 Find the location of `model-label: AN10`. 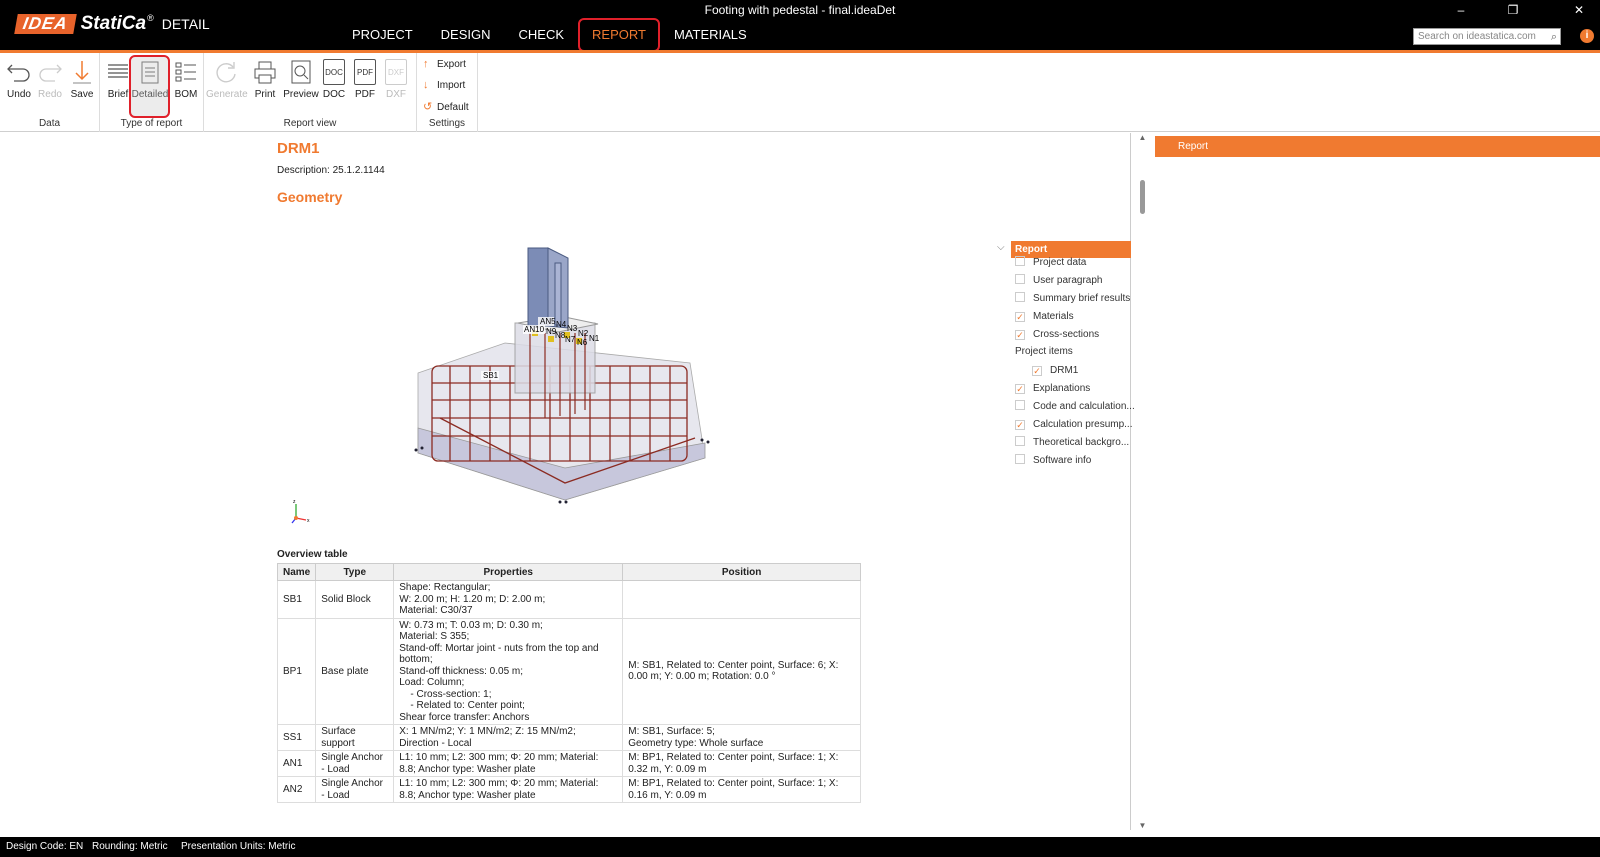

model-label: AN10 is located at coordinates (534, 329).